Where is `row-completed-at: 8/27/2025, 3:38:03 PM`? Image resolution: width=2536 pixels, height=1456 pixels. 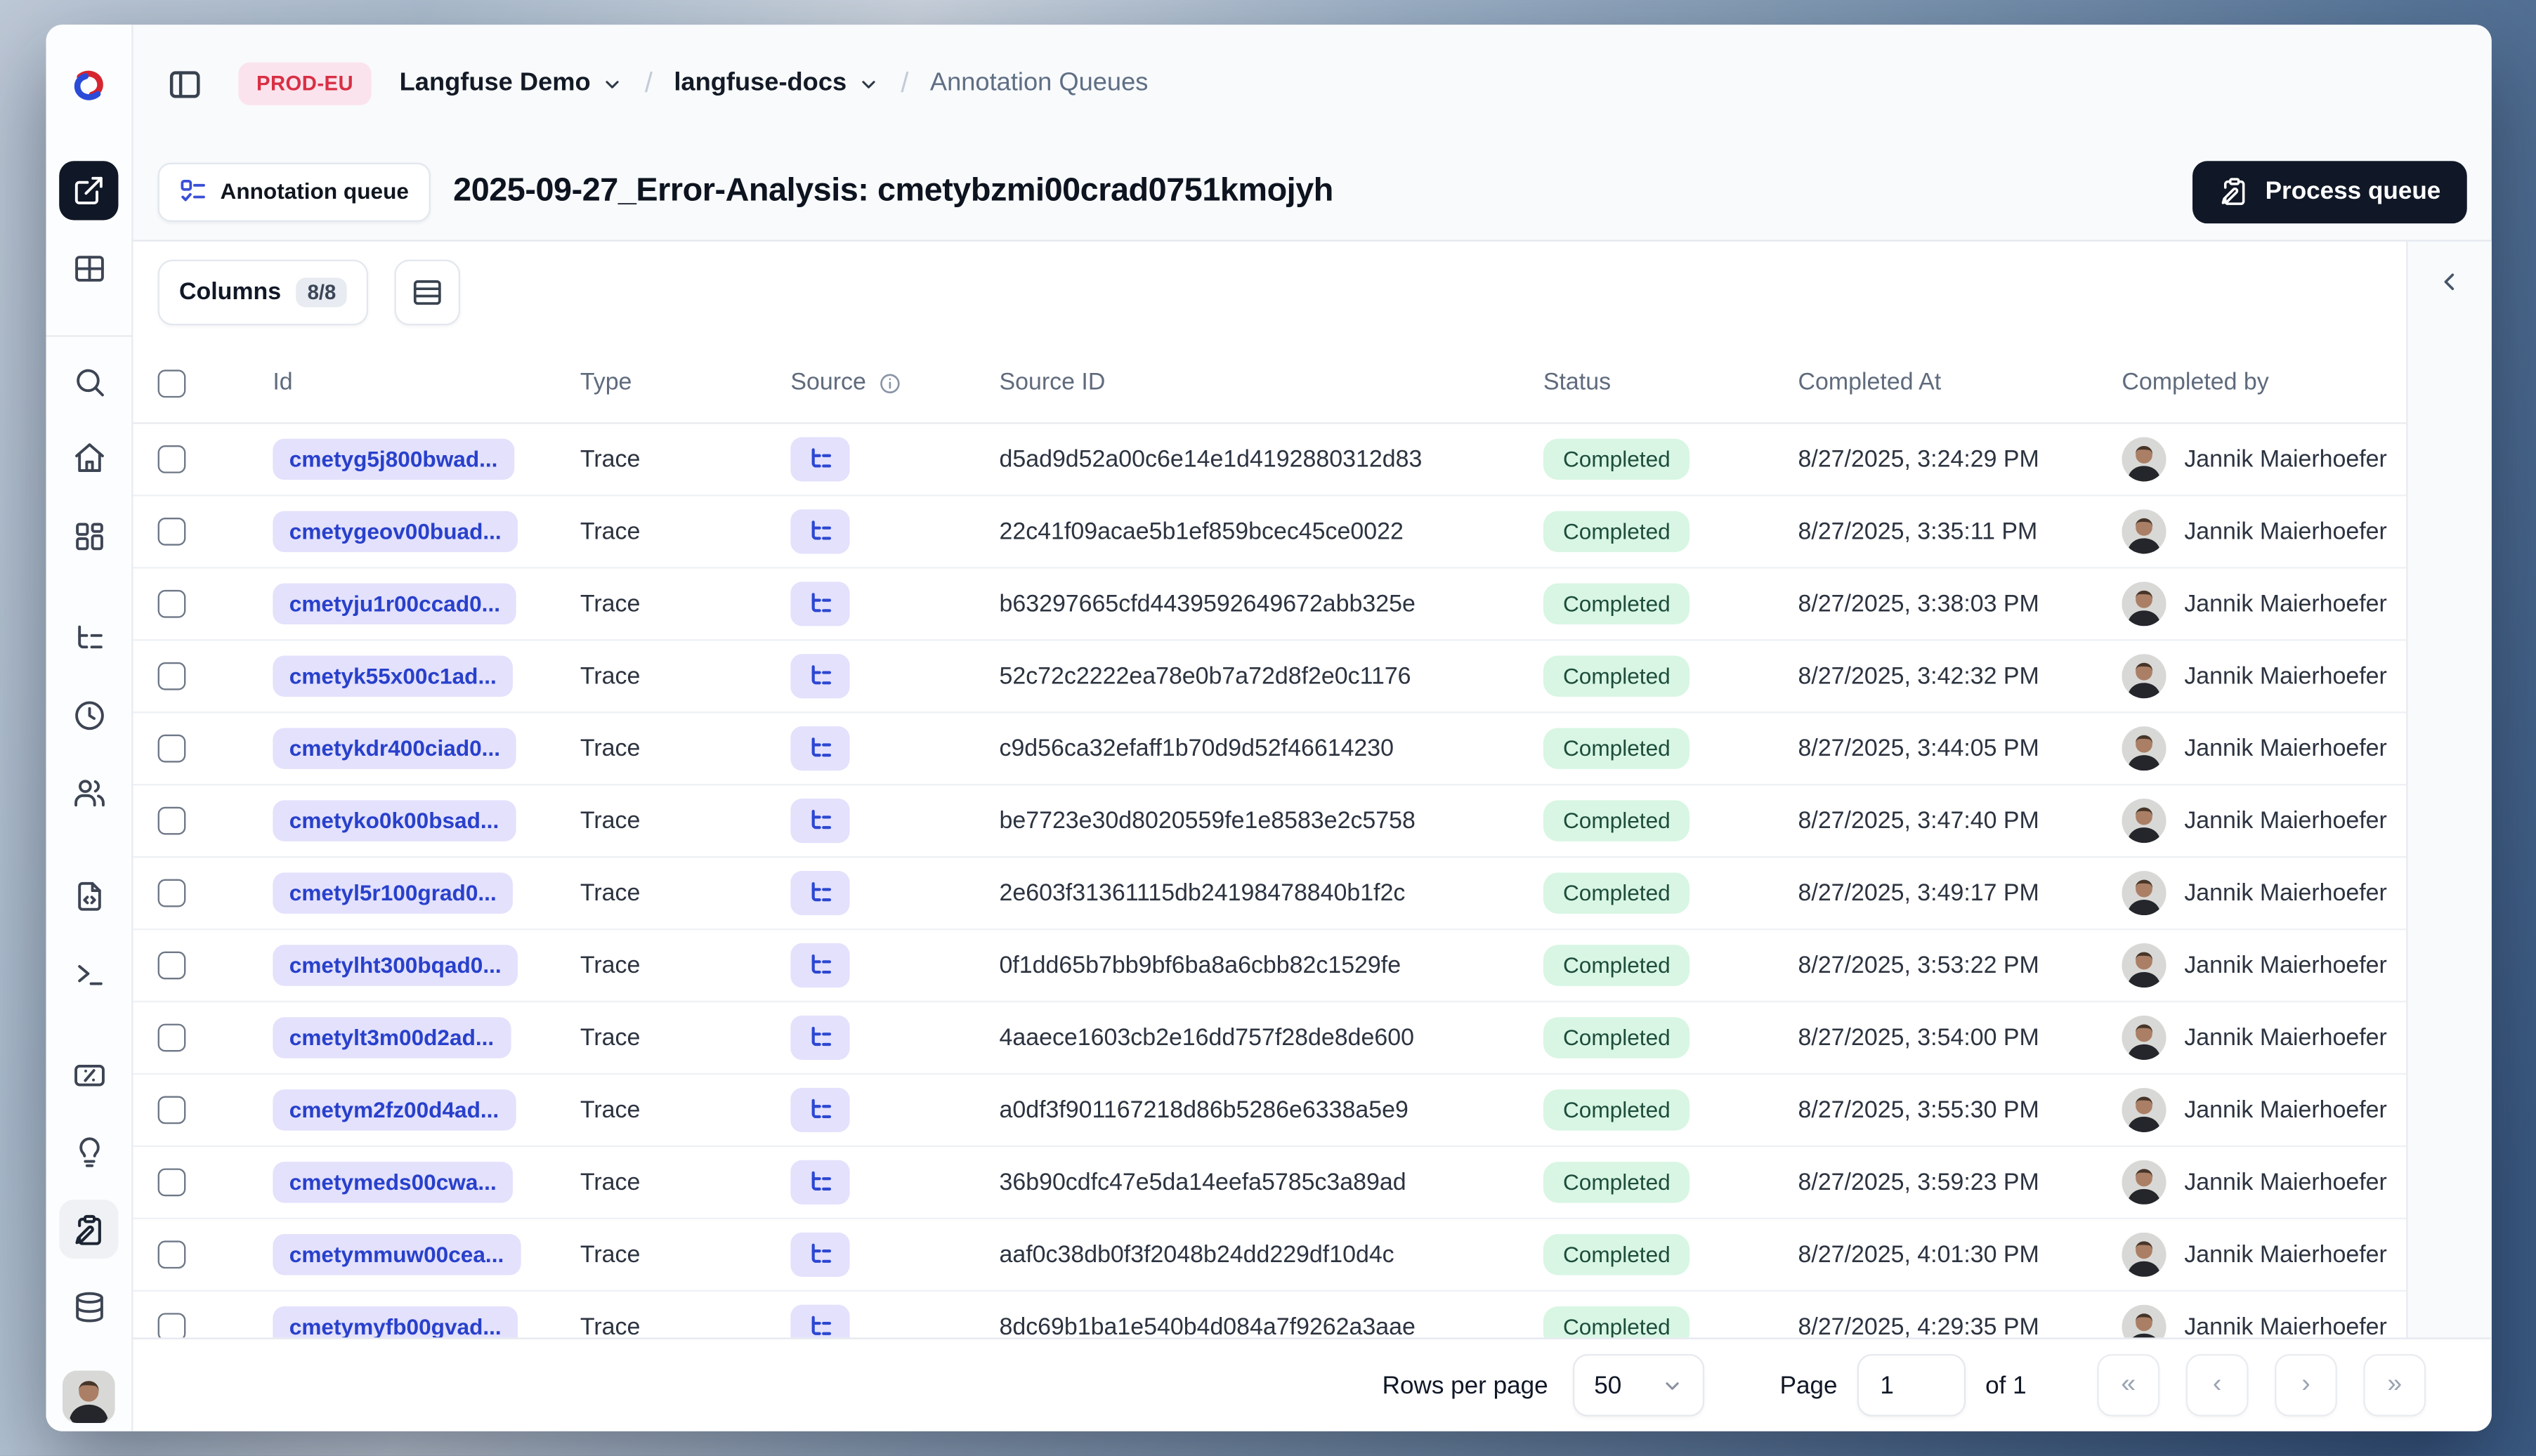 row-completed-at: 8/27/2025, 3:38:03 PM is located at coordinates (1918, 604).